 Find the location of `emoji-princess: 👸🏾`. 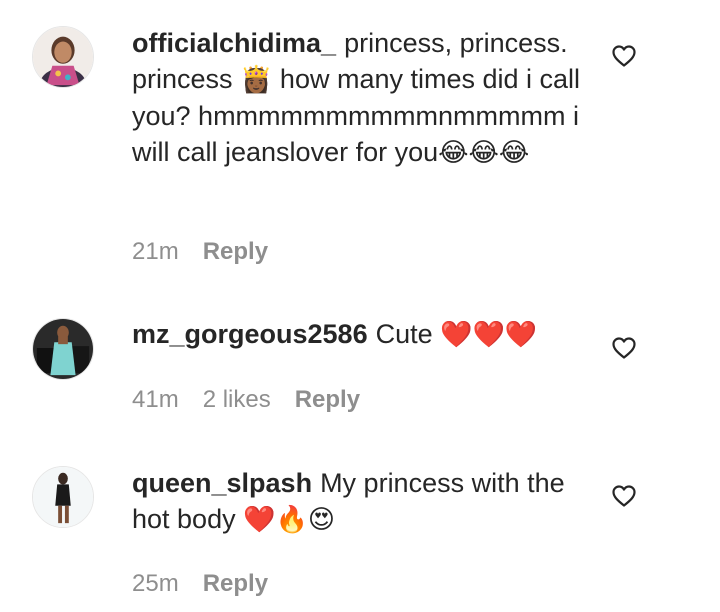

emoji-princess: 👸🏾 is located at coordinates (256, 80).